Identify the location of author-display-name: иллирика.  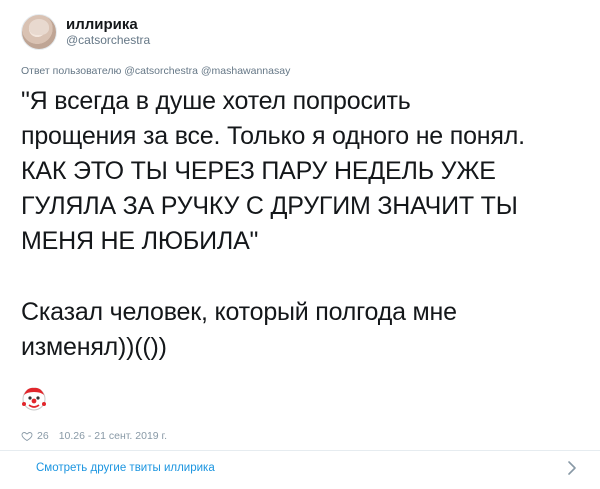
(108, 24).